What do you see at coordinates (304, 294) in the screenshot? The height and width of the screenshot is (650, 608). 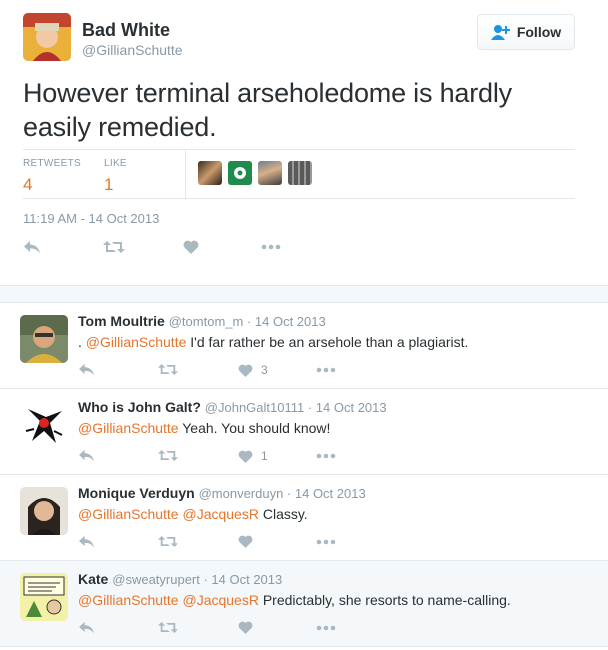 I see `thread-separator` at bounding box center [304, 294].